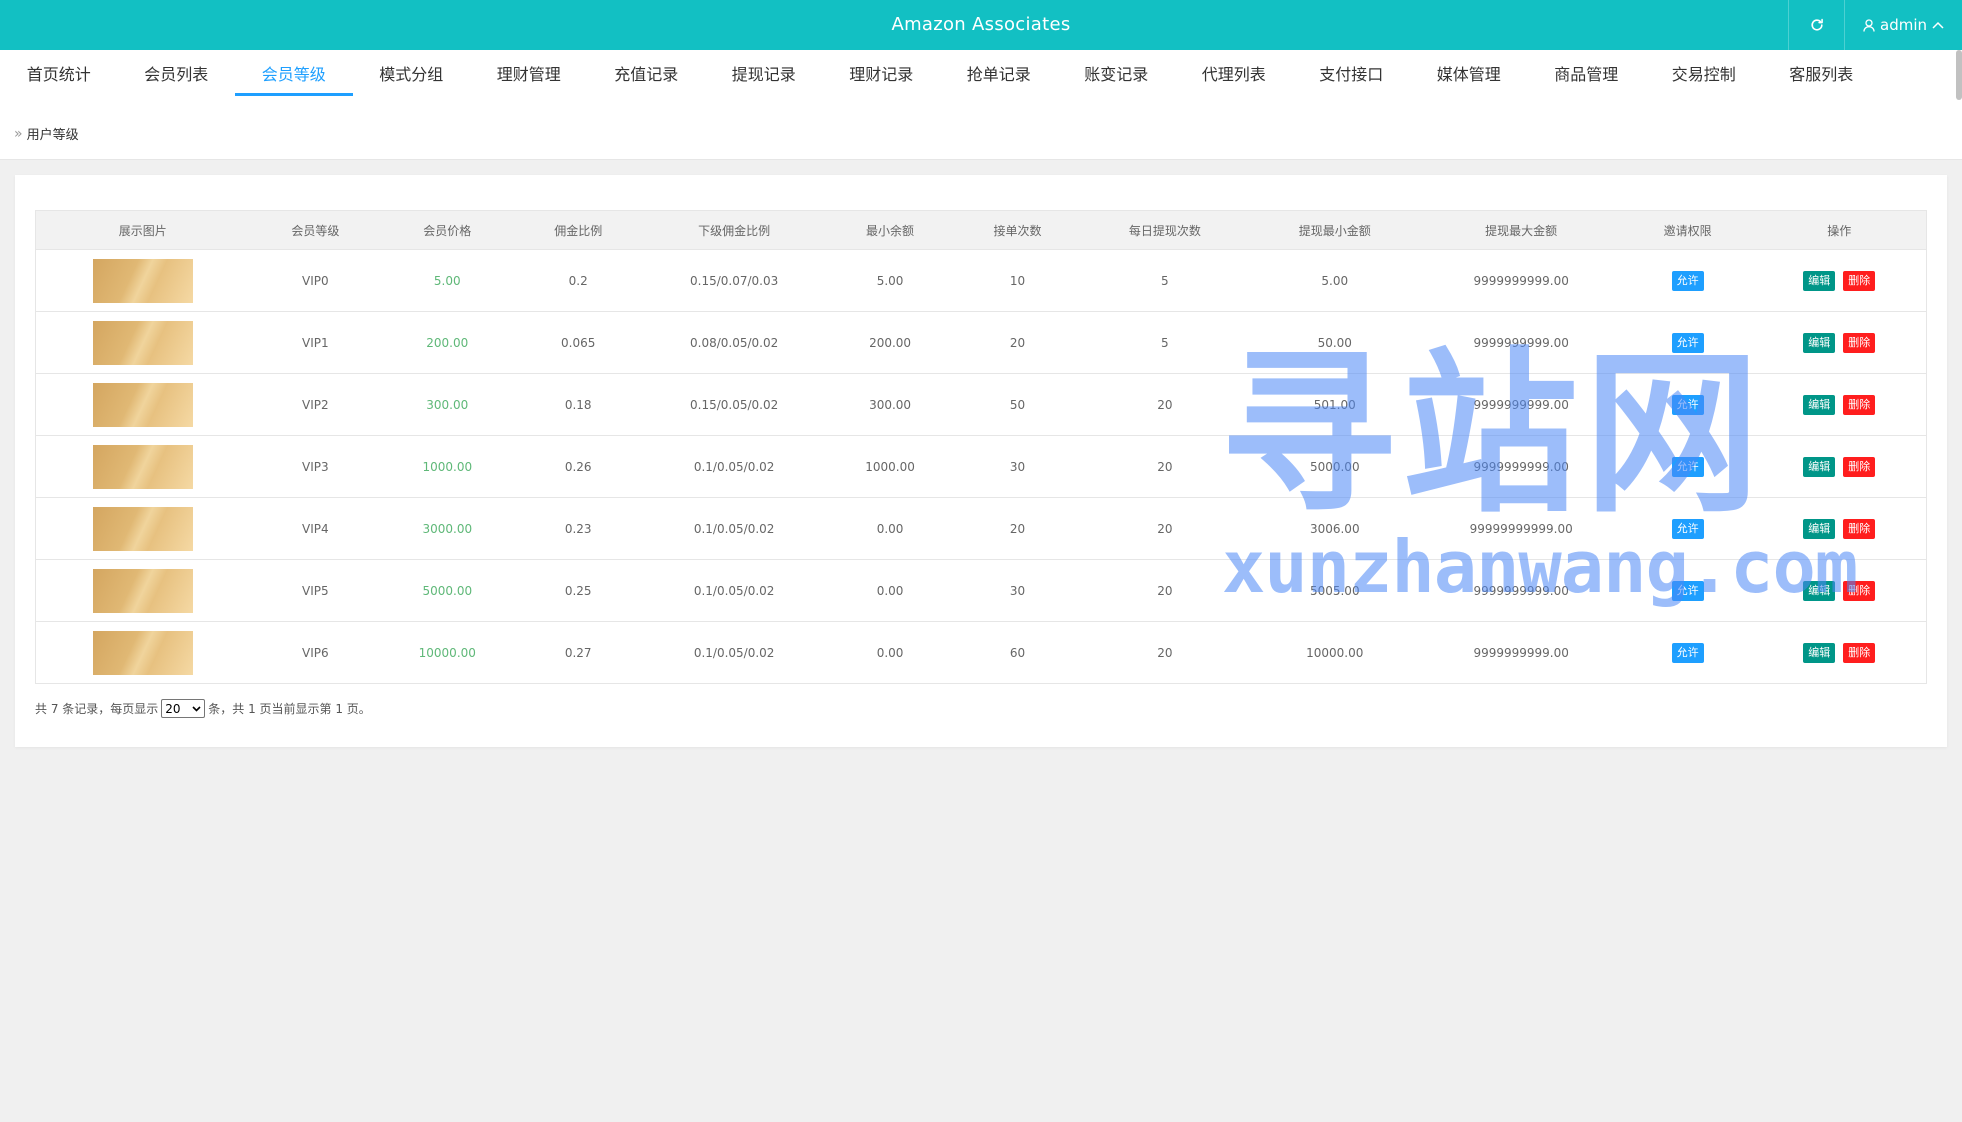  Describe the element at coordinates (1234, 73) in the screenshot. I see `tab-11: 代理列表` at that location.